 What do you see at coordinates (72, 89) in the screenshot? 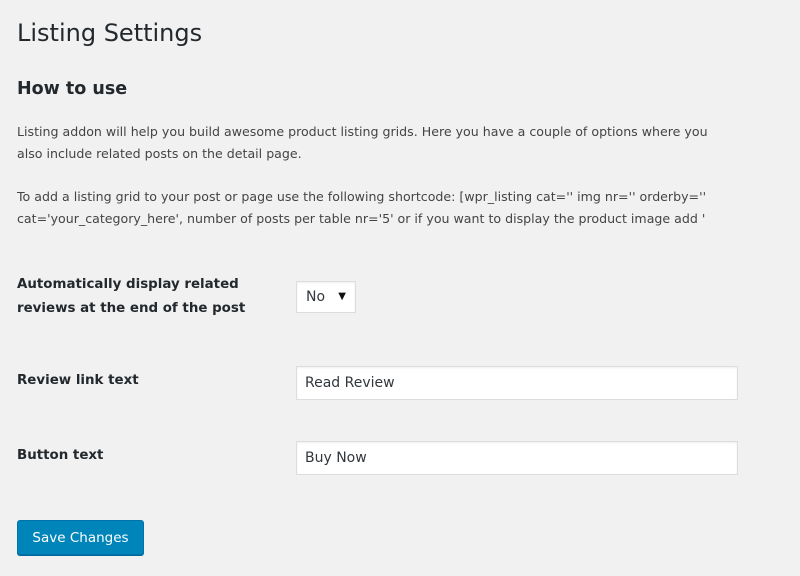
I see `section-title-how-to-use: How to use` at bounding box center [72, 89].